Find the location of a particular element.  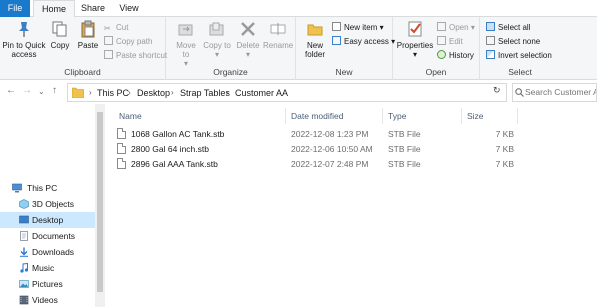

new-item-label: New item is located at coordinates (361, 27).